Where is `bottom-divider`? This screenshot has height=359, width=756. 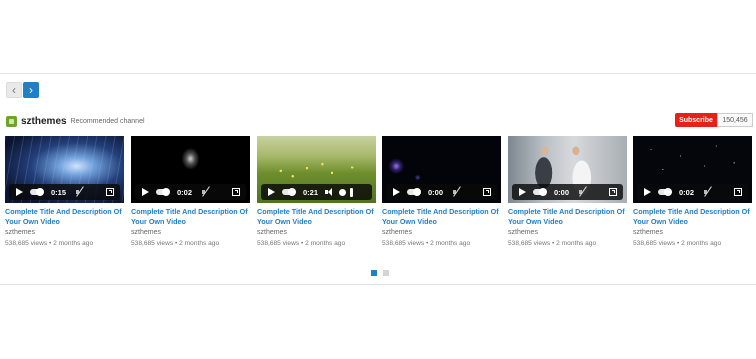
bottom-divider is located at coordinates (378, 284).